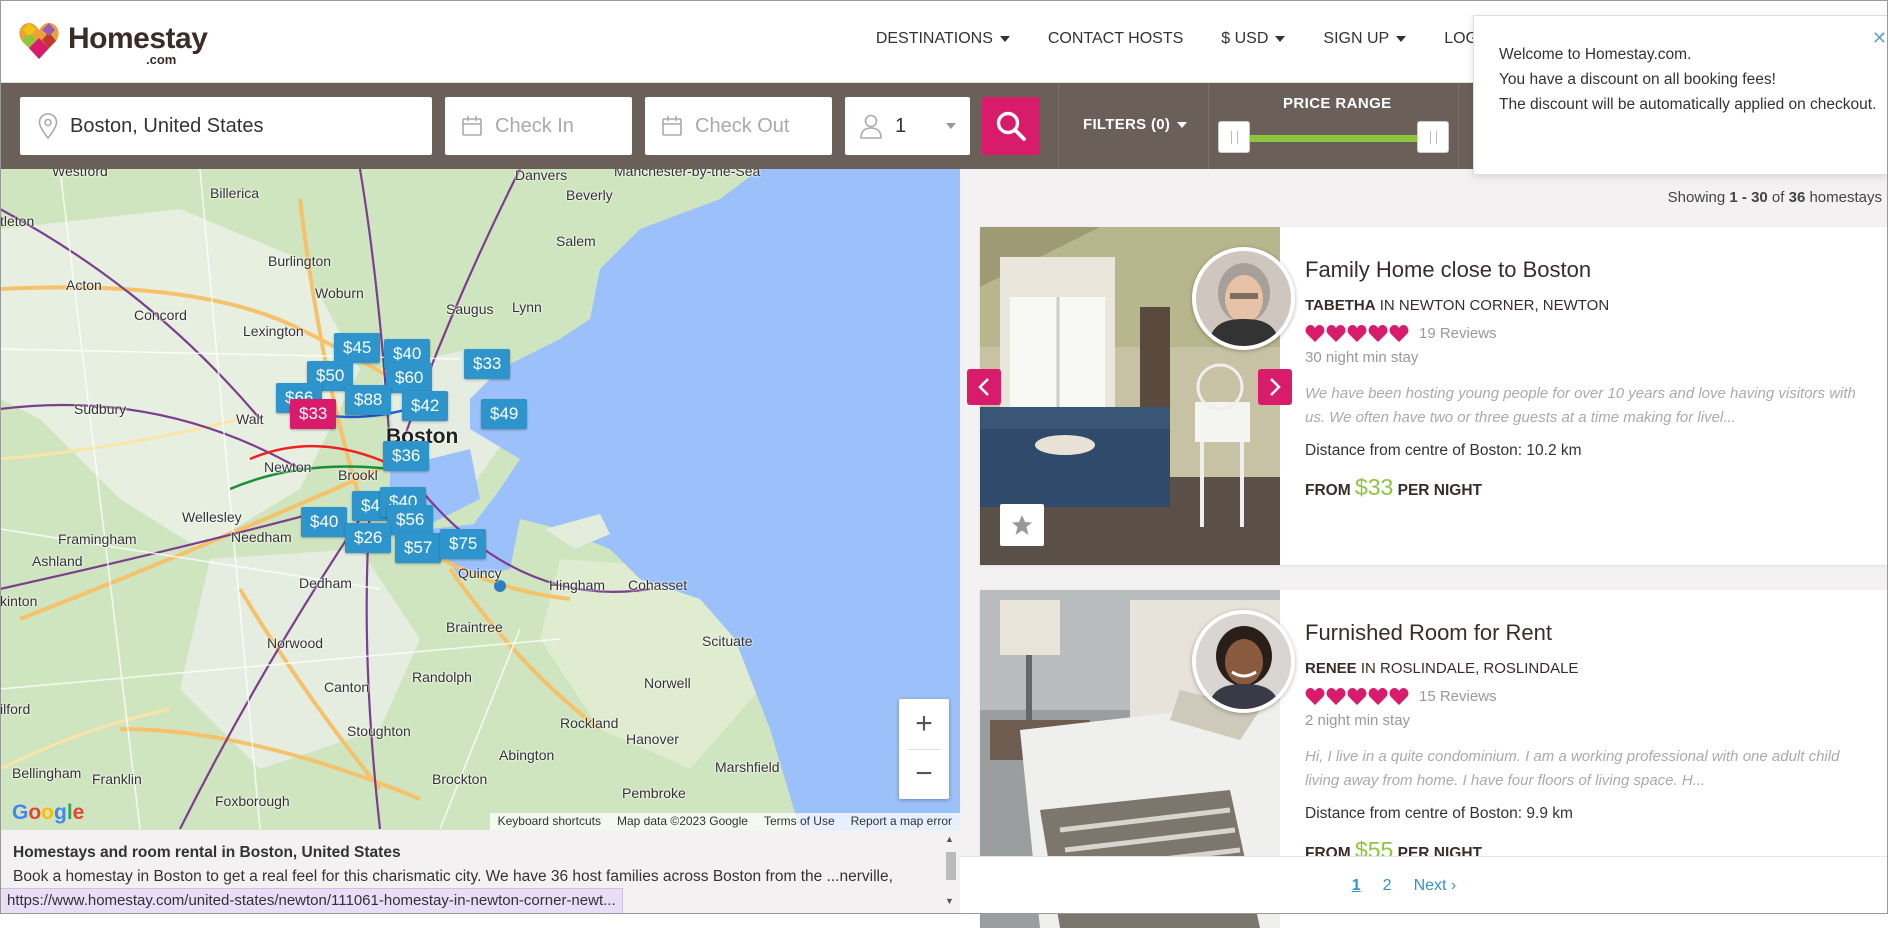 The width and height of the screenshot is (1888, 928). Describe the element at coordinates (1365, 39) in the screenshot. I see `nav-sign-up: SIGN UP` at that location.